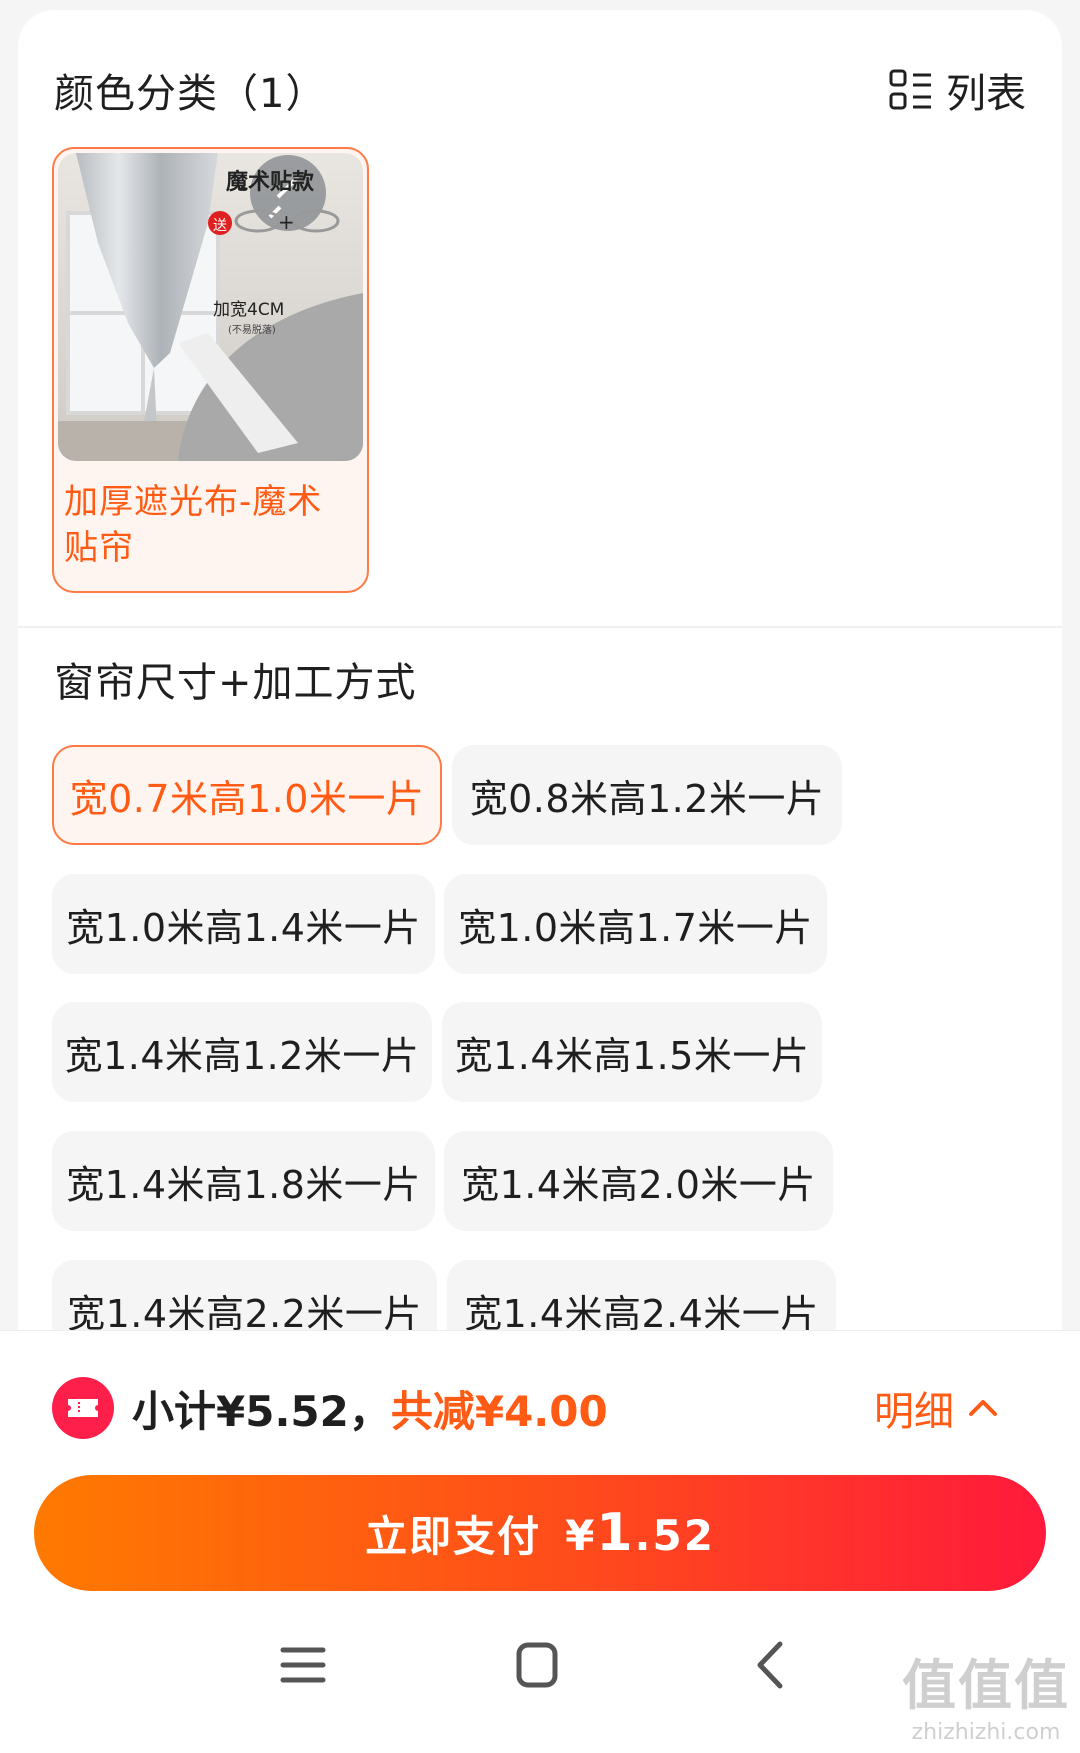  I want to click on watermark-site: zhizhizhi.com, so click(986, 1732).